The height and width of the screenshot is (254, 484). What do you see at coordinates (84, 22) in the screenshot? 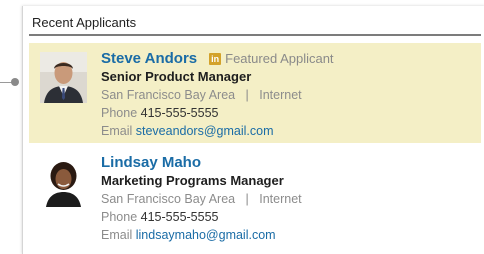
I see `panel-title: Recent Applicants` at bounding box center [84, 22].